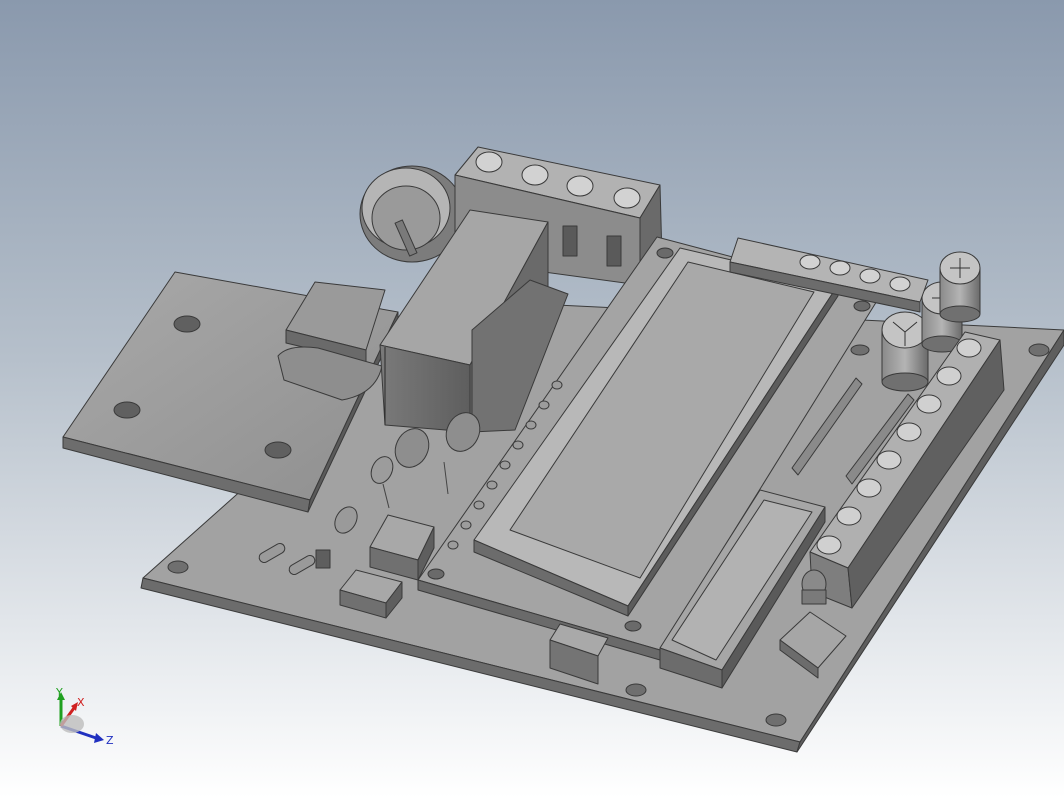 This screenshot has height=798, width=1064. I want to click on axis-triad: Y X Z, so click(84, 716).